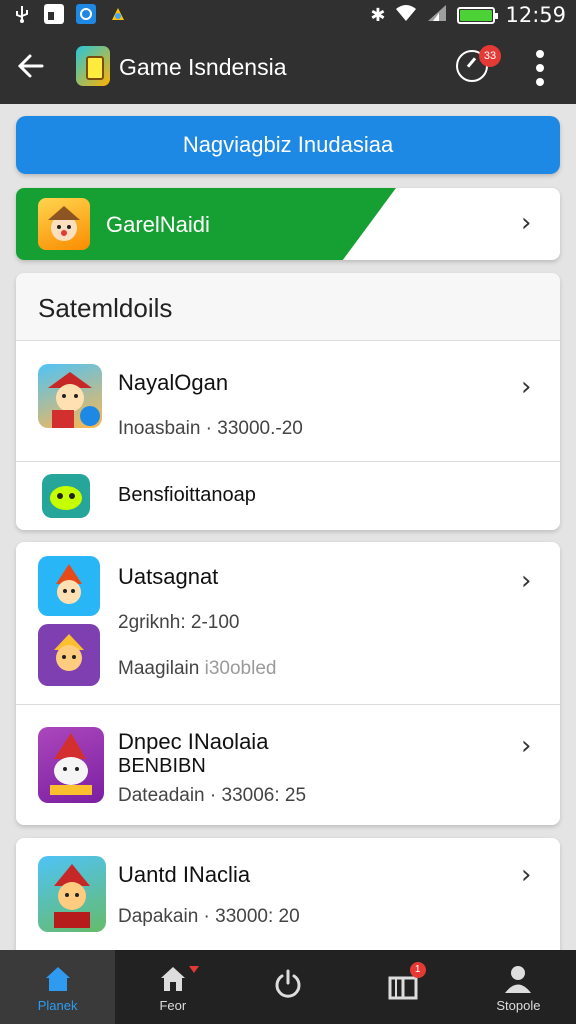 Image resolution: width=576 pixels, height=1024 pixels. Describe the element at coordinates (34, 66) in the screenshot. I see `back-arrow-icon` at that location.